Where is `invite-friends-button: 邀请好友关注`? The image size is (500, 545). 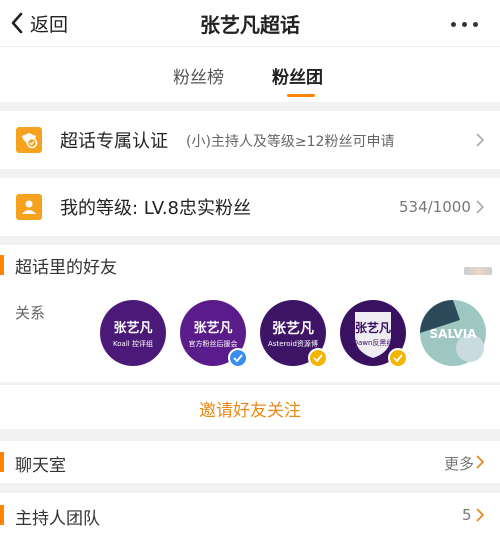
invite-friends-button: 邀请好友关注 is located at coordinates (250, 408).